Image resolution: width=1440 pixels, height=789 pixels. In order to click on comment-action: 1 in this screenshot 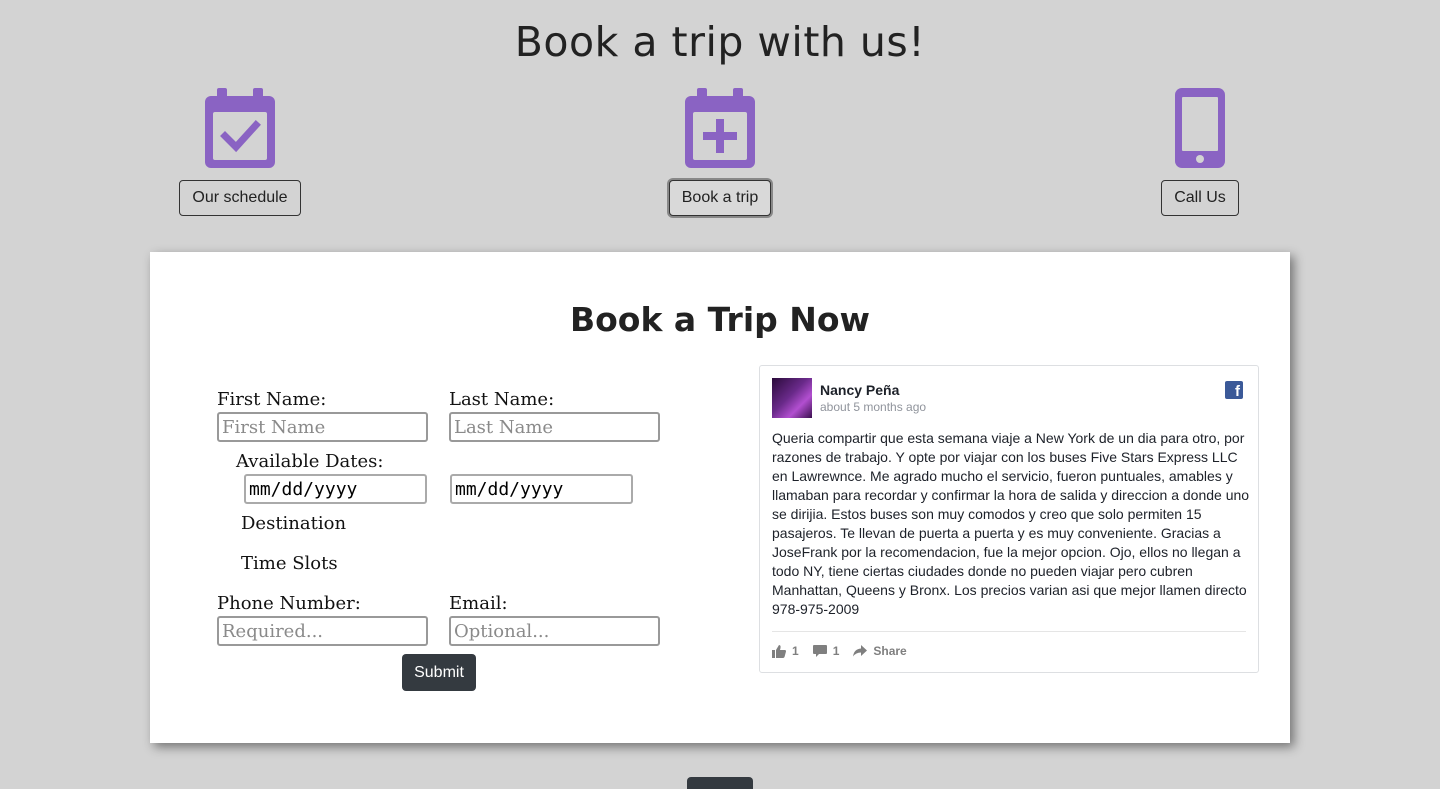, I will do `click(826, 651)`.